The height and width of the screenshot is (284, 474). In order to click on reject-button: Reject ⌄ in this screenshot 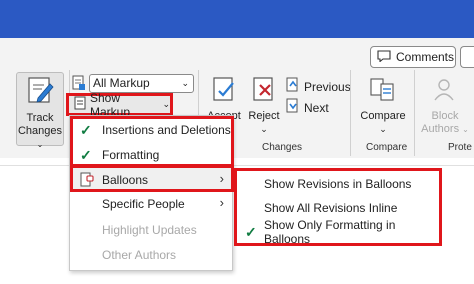, I will do `click(264, 106)`.